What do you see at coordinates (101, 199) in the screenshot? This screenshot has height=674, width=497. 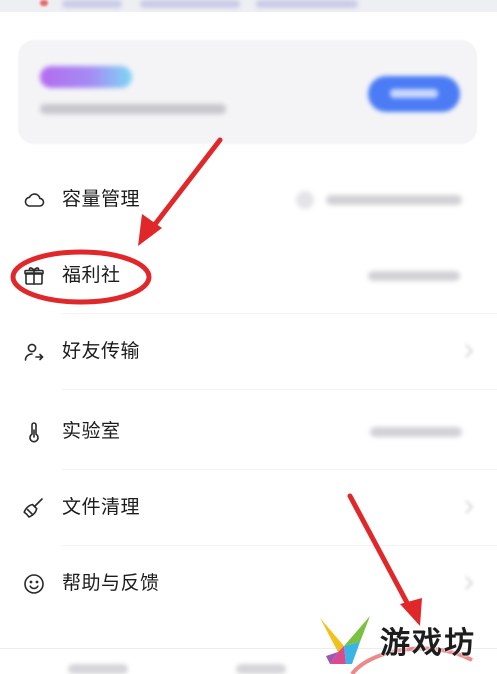 I see `menu-item-label: 容量管理` at bounding box center [101, 199].